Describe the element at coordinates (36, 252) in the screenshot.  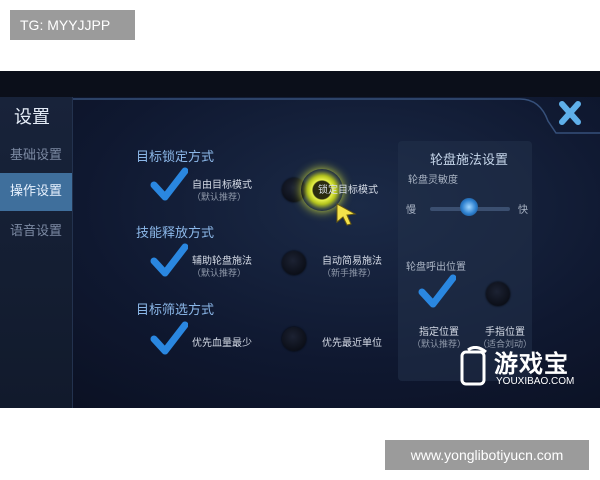
I see `settings-sidebar: 设置 基础设置 操作设置 语音设置` at that location.